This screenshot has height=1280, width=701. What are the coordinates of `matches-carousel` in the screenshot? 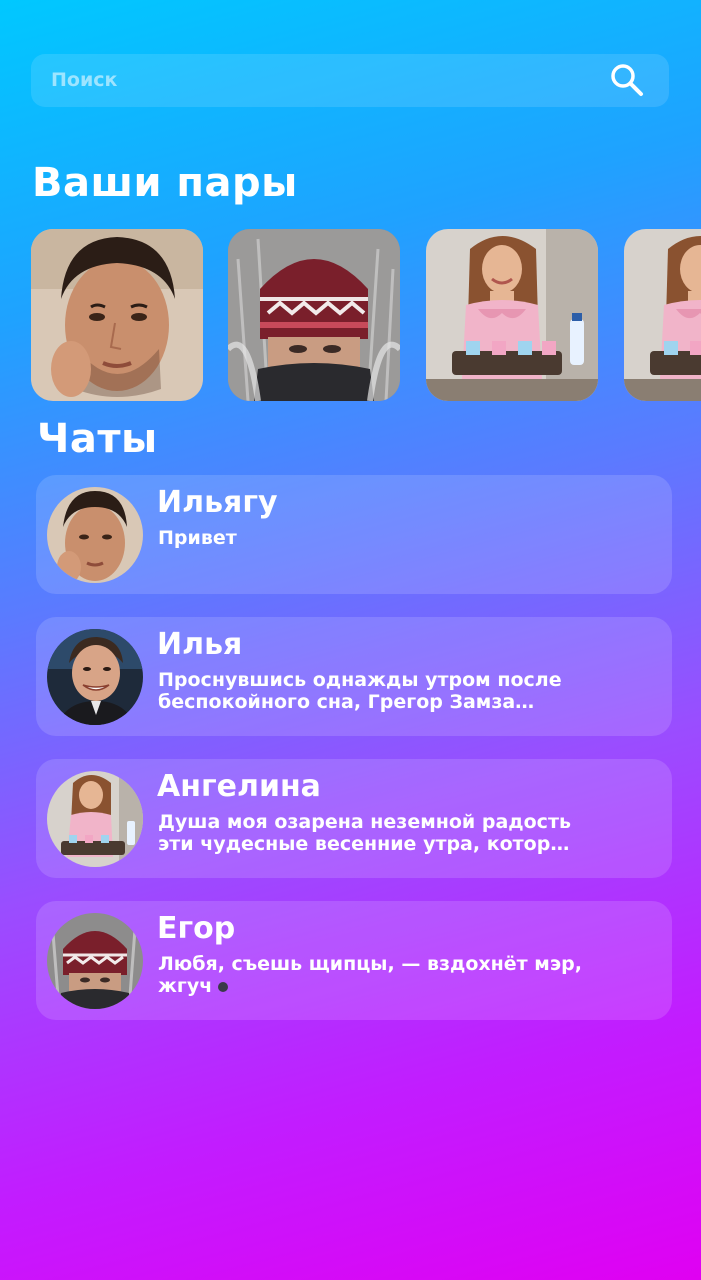 It's located at (366, 315).